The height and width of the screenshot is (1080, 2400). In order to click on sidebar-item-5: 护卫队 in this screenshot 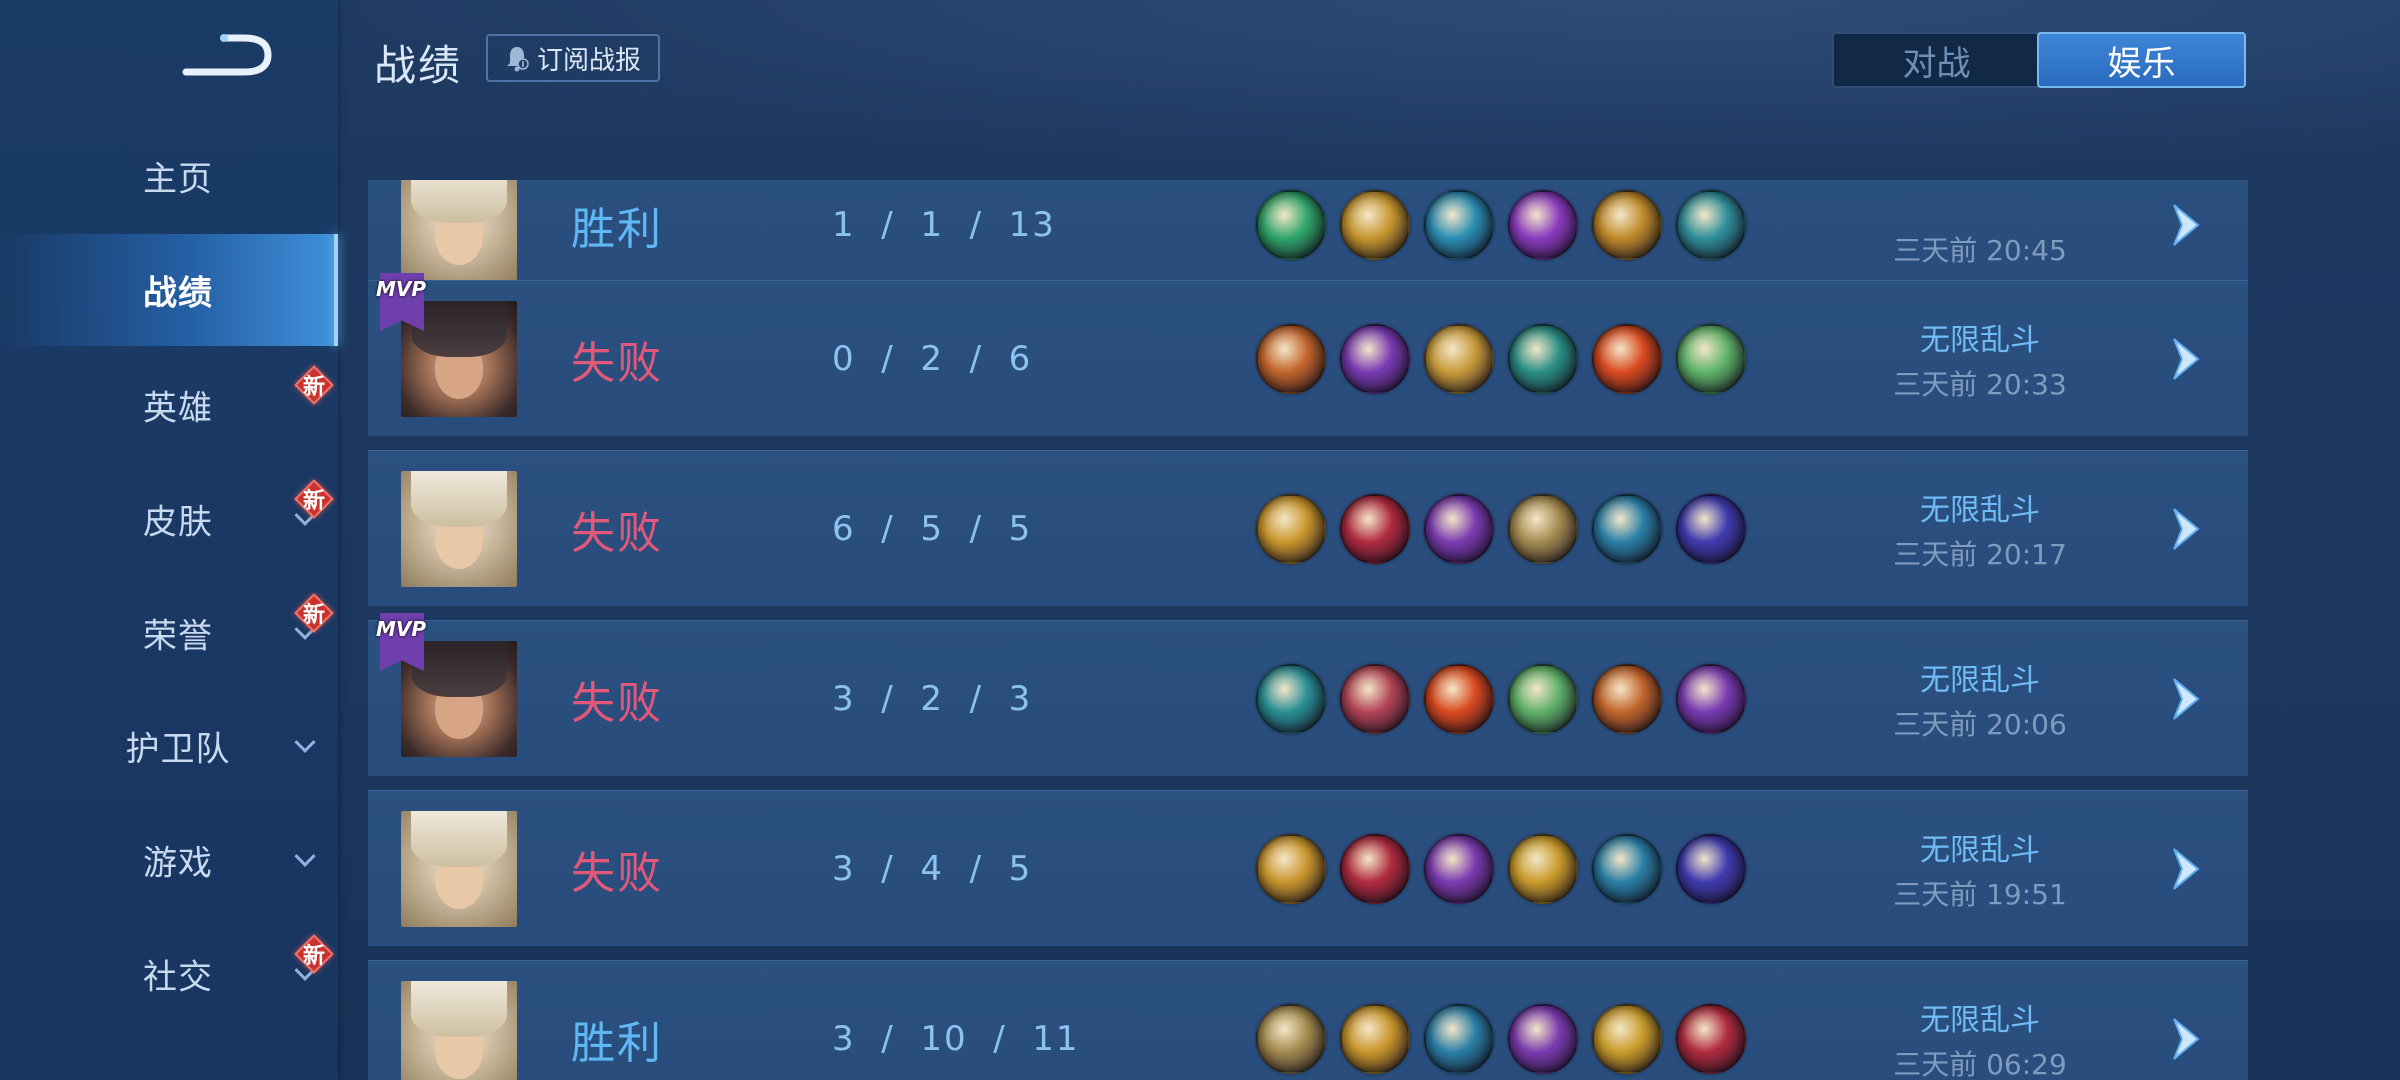, I will do `click(169, 746)`.